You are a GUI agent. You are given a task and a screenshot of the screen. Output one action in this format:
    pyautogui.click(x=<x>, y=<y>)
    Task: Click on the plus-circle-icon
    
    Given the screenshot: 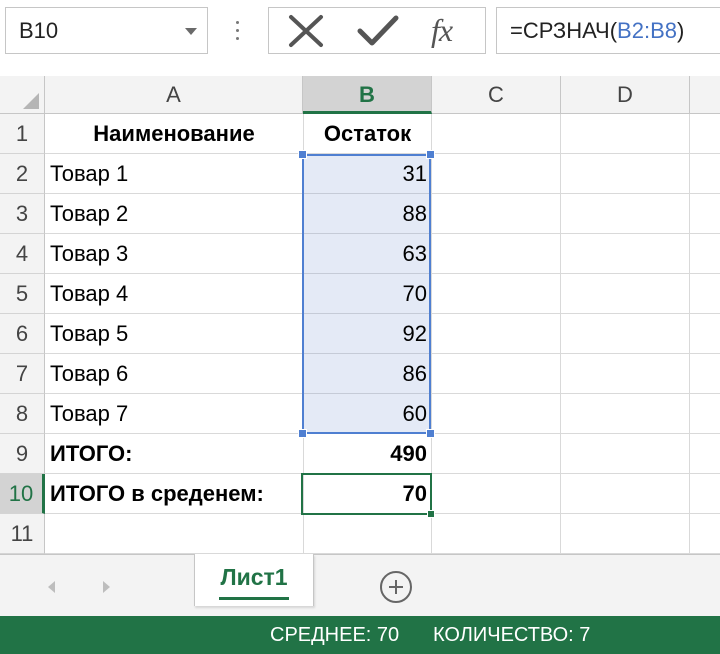 What is the action you would take?
    pyautogui.click(x=396, y=587)
    